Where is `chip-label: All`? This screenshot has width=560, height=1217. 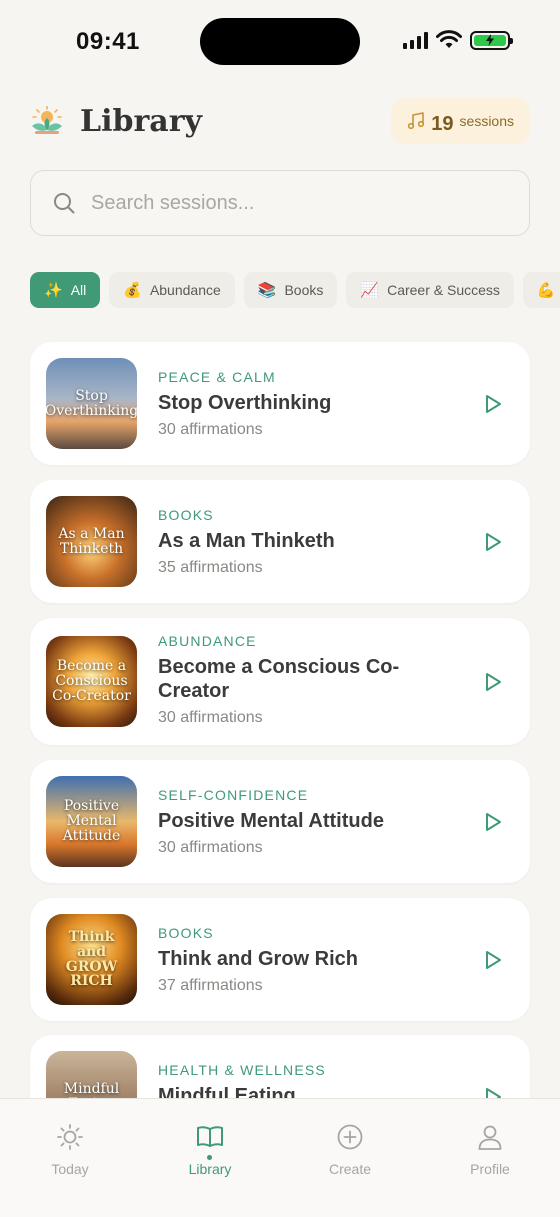
chip-label: All is located at coordinates (78, 290).